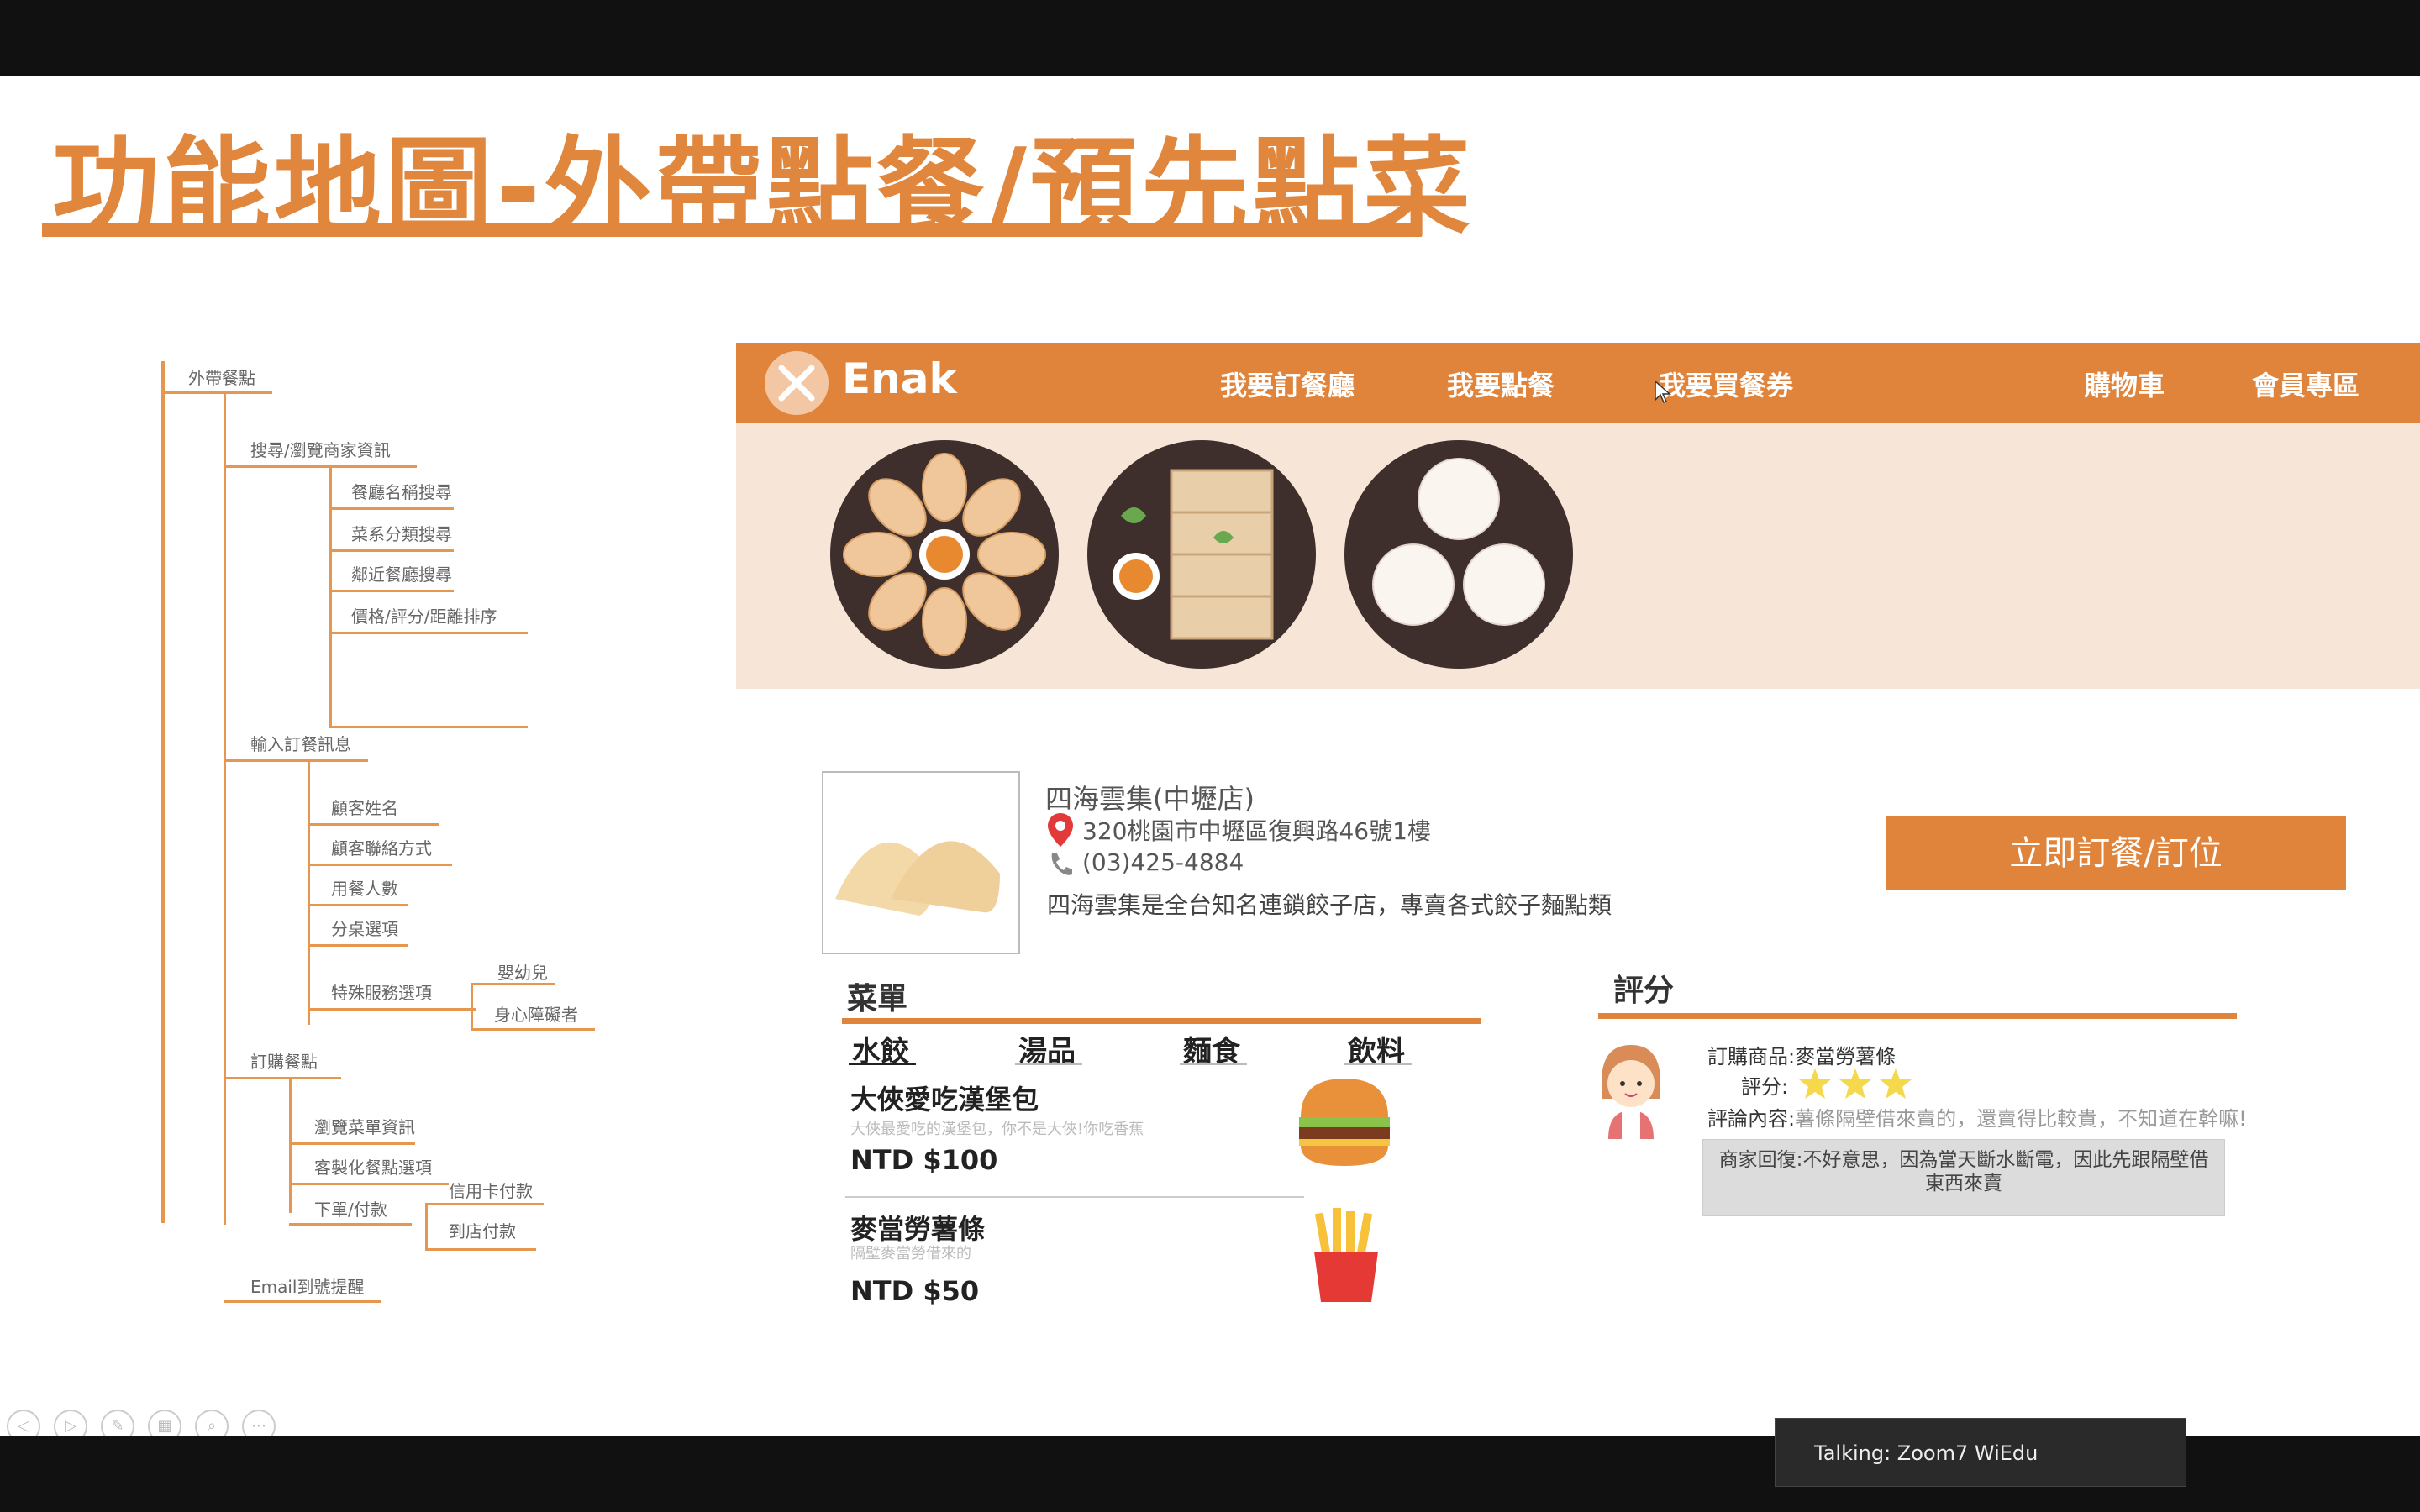  Describe the element at coordinates (536, 1015) in the screenshot. I see `mm-special-2: 身心障礙者` at that location.